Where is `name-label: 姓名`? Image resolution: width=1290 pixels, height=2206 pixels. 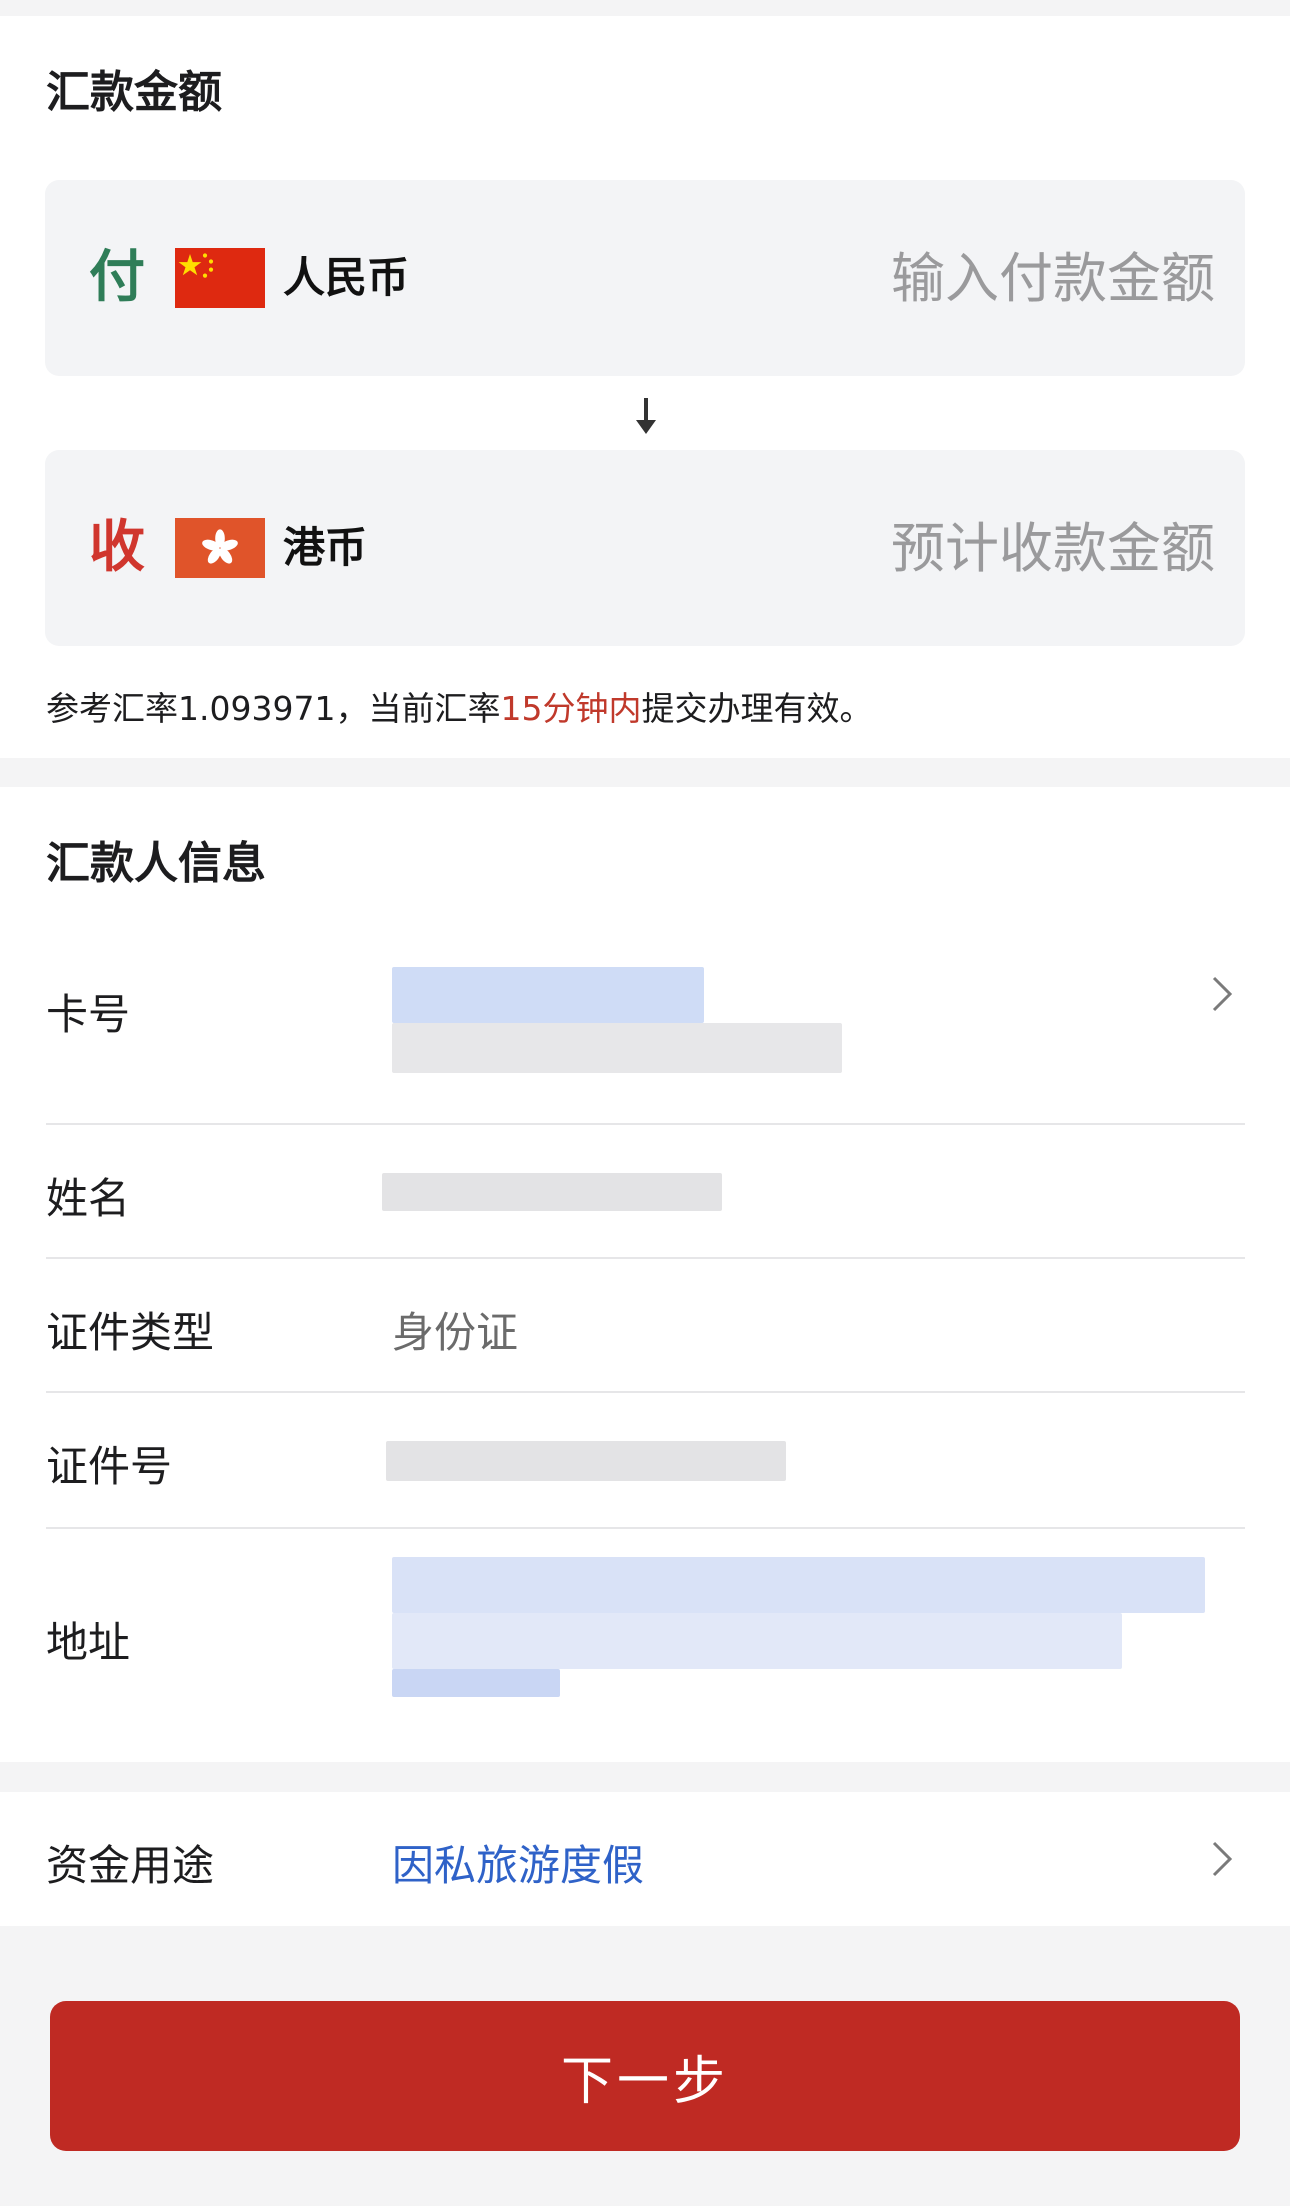 name-label: 姓名 is located at coordinates (88, 1198).